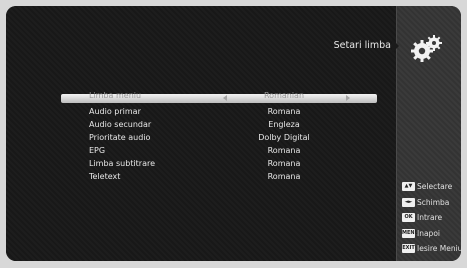 This screenshot has height=268, width=467. I want to click on menu-row: Limba subtitrare Romana, so click(219, 163).